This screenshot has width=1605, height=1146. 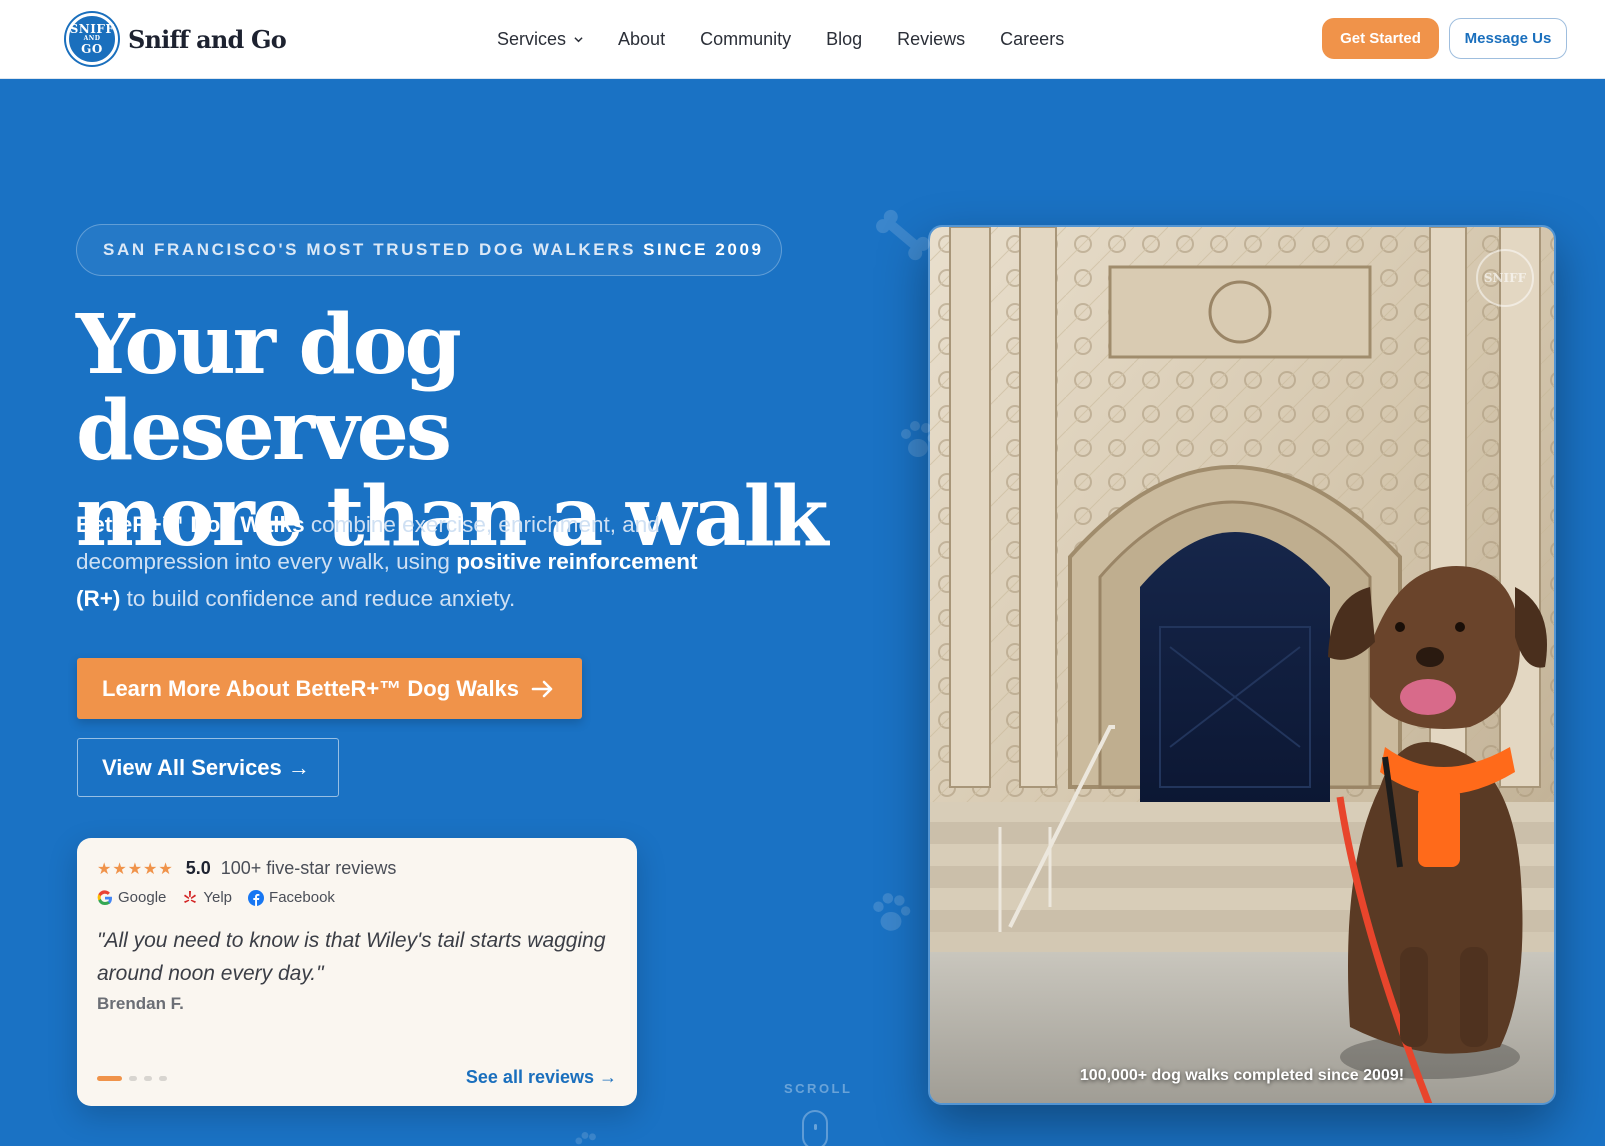 What do you see at coordinates (302, 897) in the screenshot?
I see `source-facebook-label: Facebook` at bounding box center [302, 897].